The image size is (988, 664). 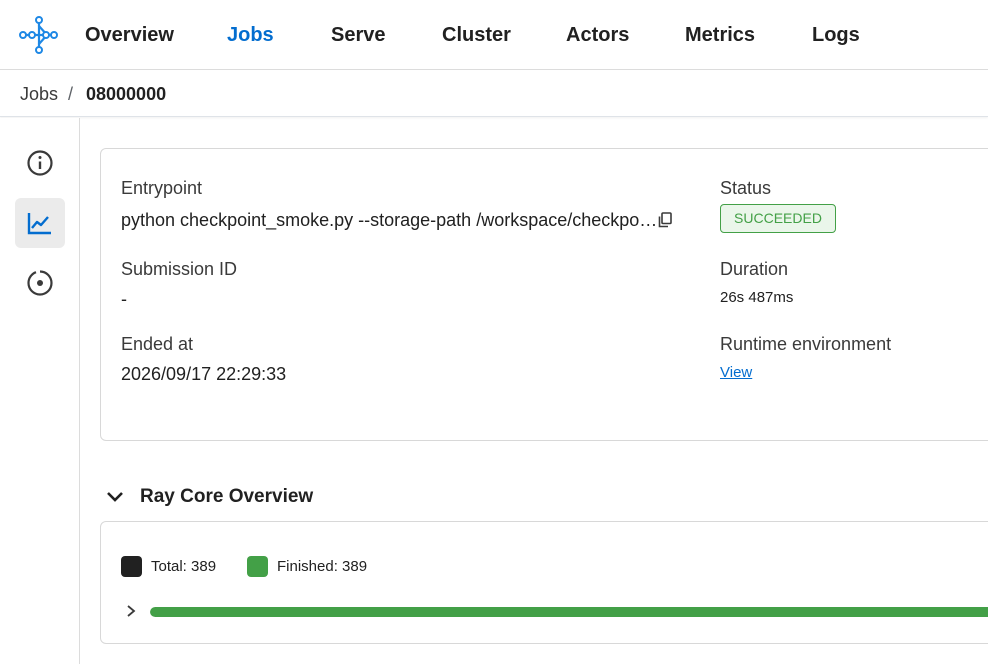 I want to click on task-progress-fill, so click(x=569, y=612).